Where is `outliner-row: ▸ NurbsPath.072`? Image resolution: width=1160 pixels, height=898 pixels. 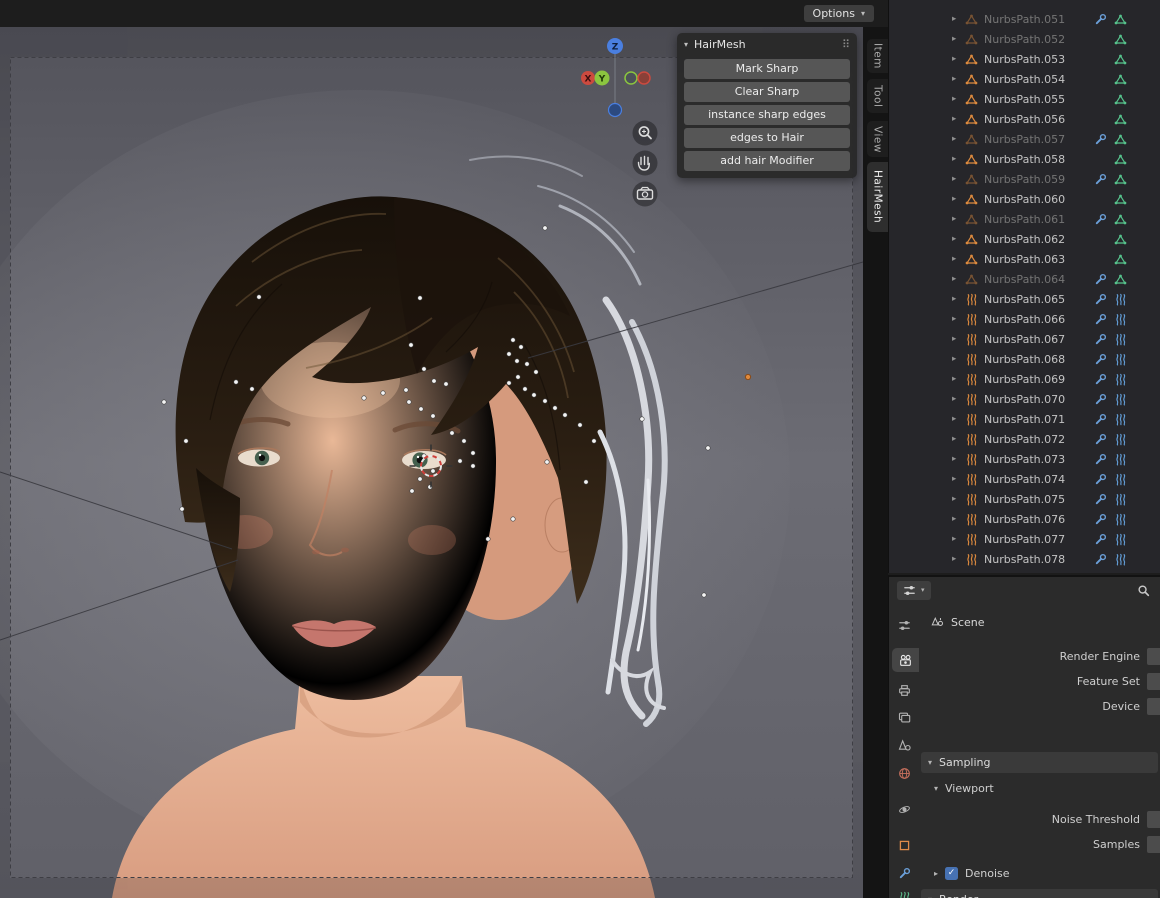
outliner-row: ▸ NurbsPath.072 is located at coordinates (1024, 439).